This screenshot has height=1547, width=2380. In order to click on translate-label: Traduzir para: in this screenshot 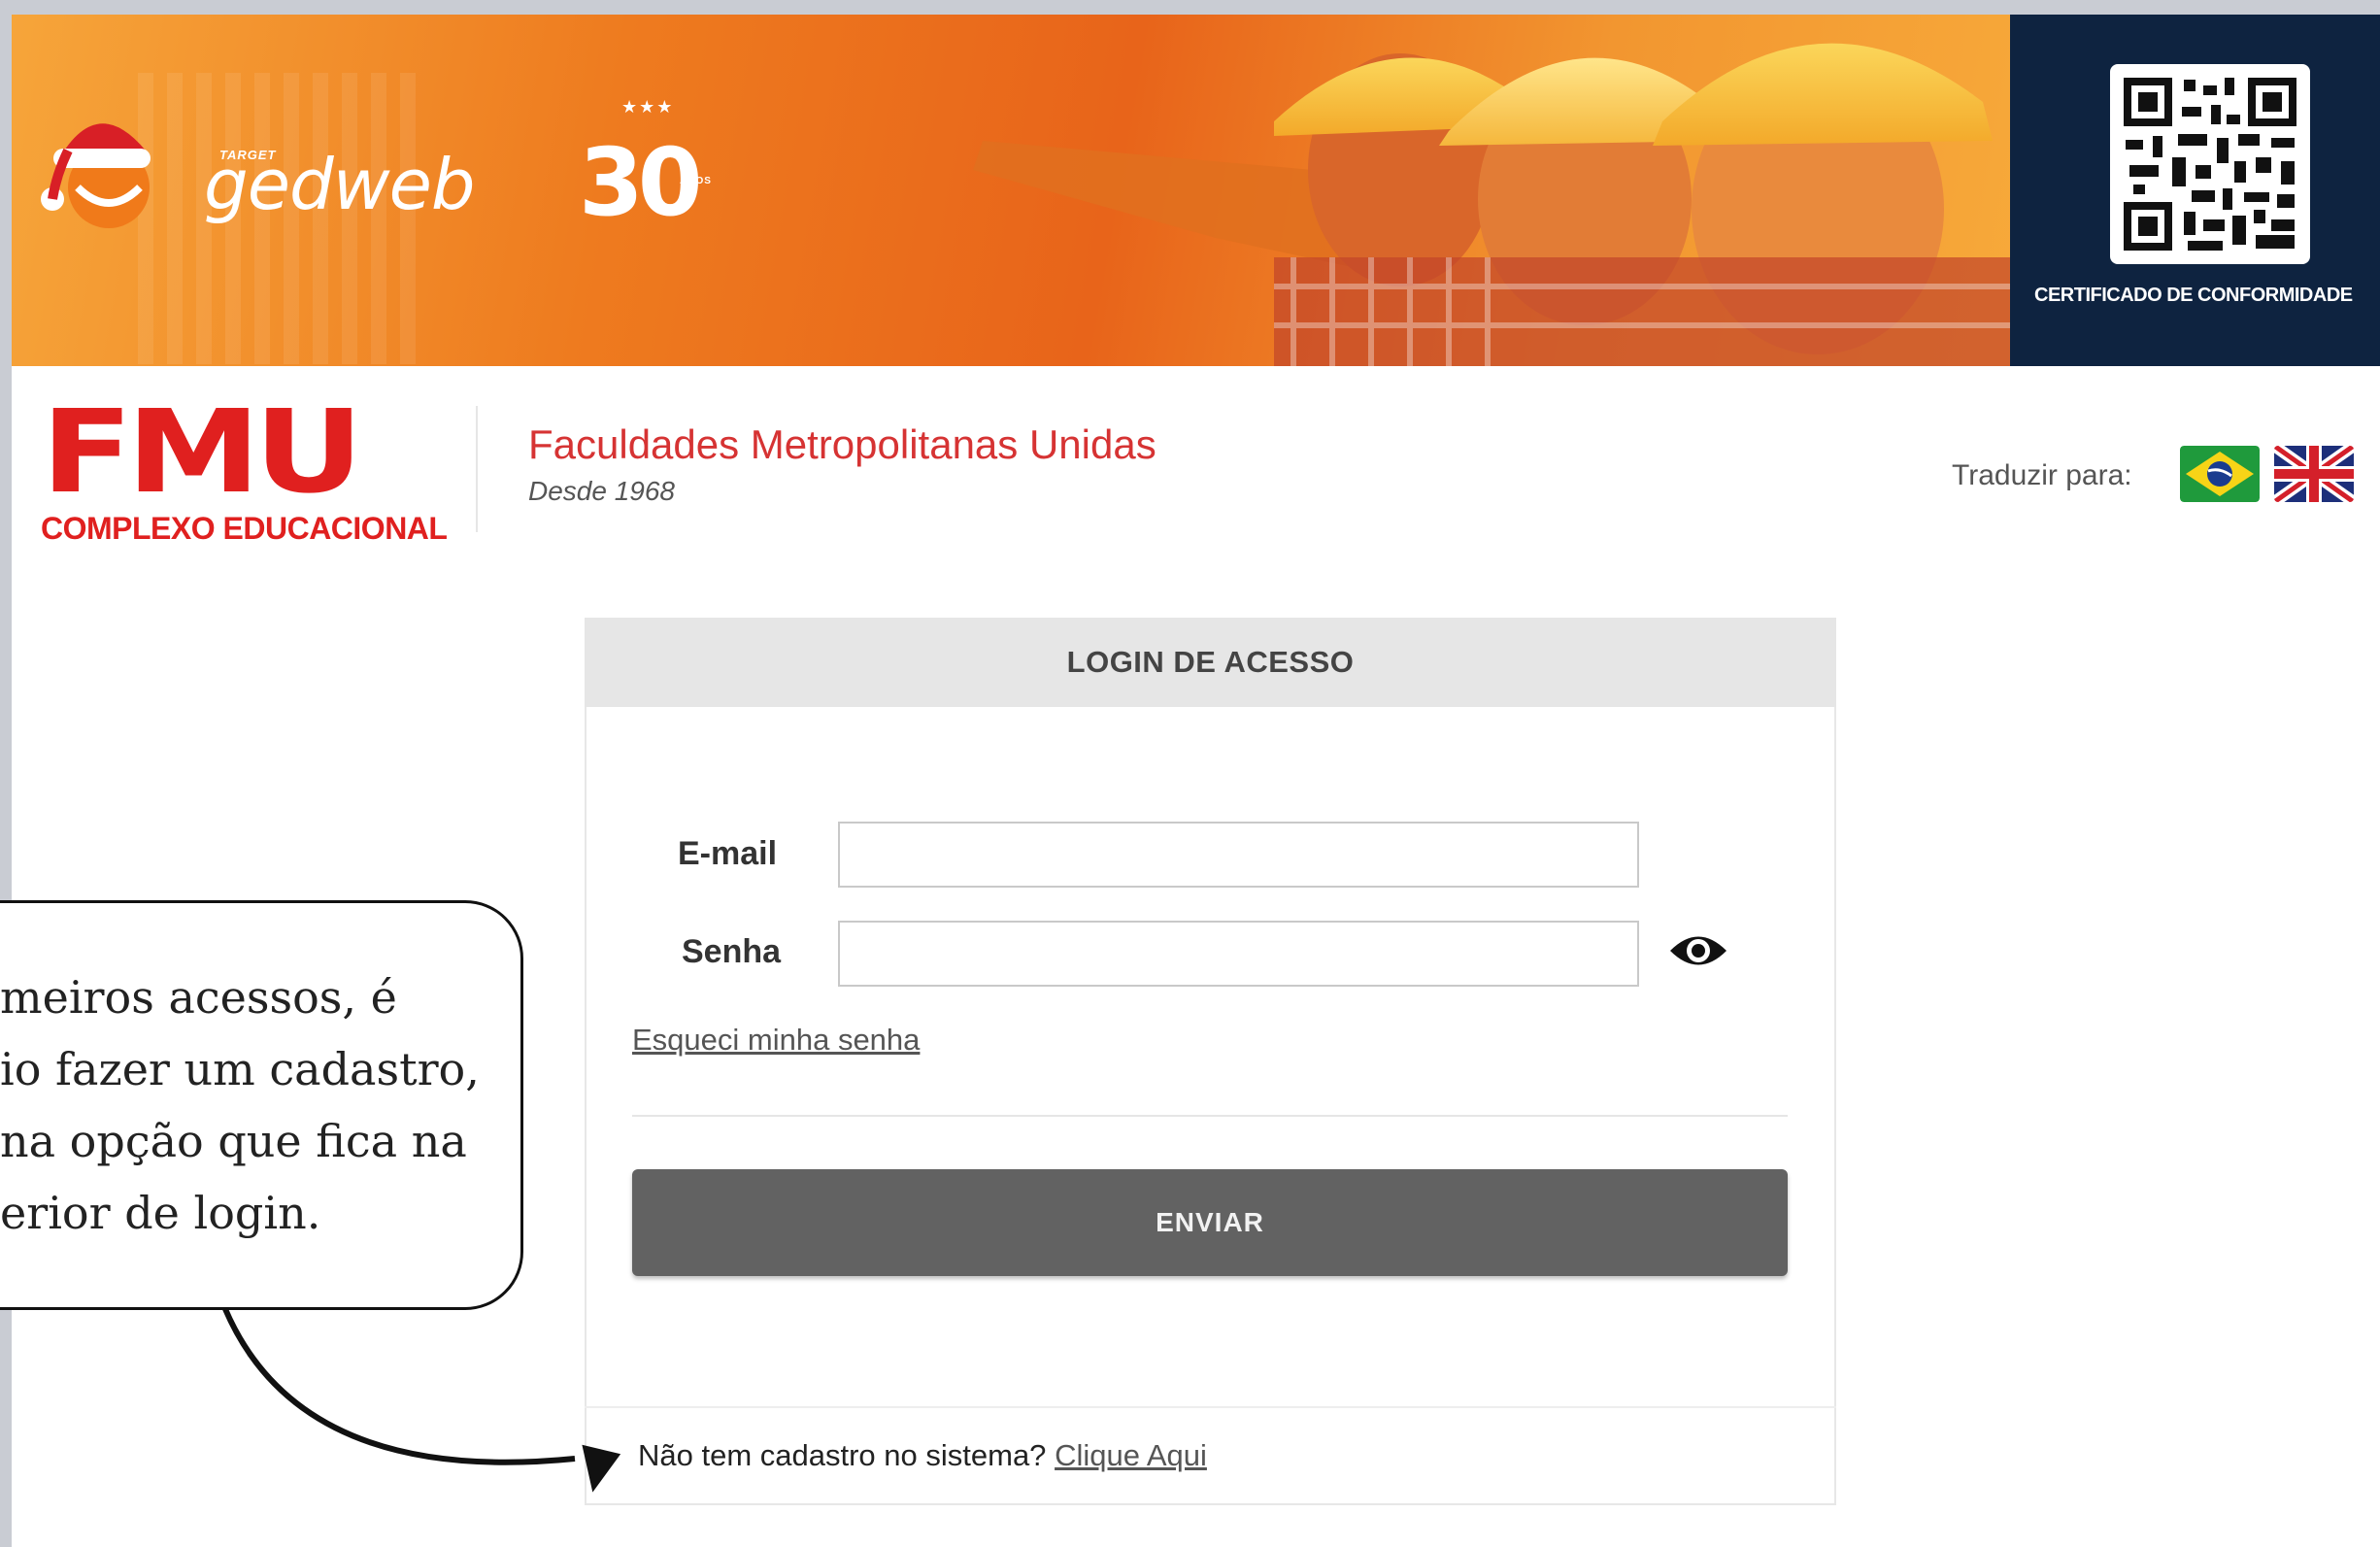, I will do `click(2042, 475)`.